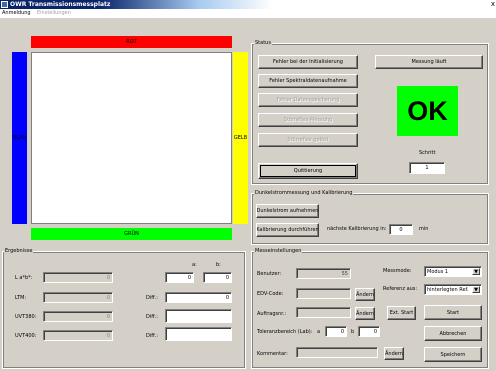 The width and height of the screenshot is (496, 371). I want to click on ltm-value-field: 0, so click(78, 297).